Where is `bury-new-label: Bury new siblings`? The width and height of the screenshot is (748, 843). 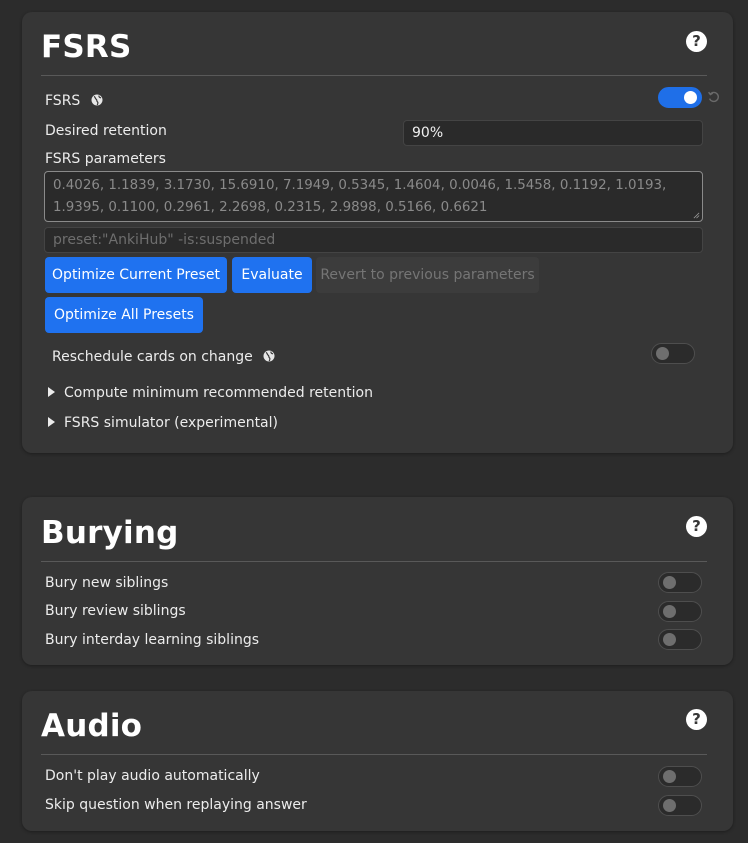 bury-new-label: Bury new siblings is located at coordinates (107, 583).